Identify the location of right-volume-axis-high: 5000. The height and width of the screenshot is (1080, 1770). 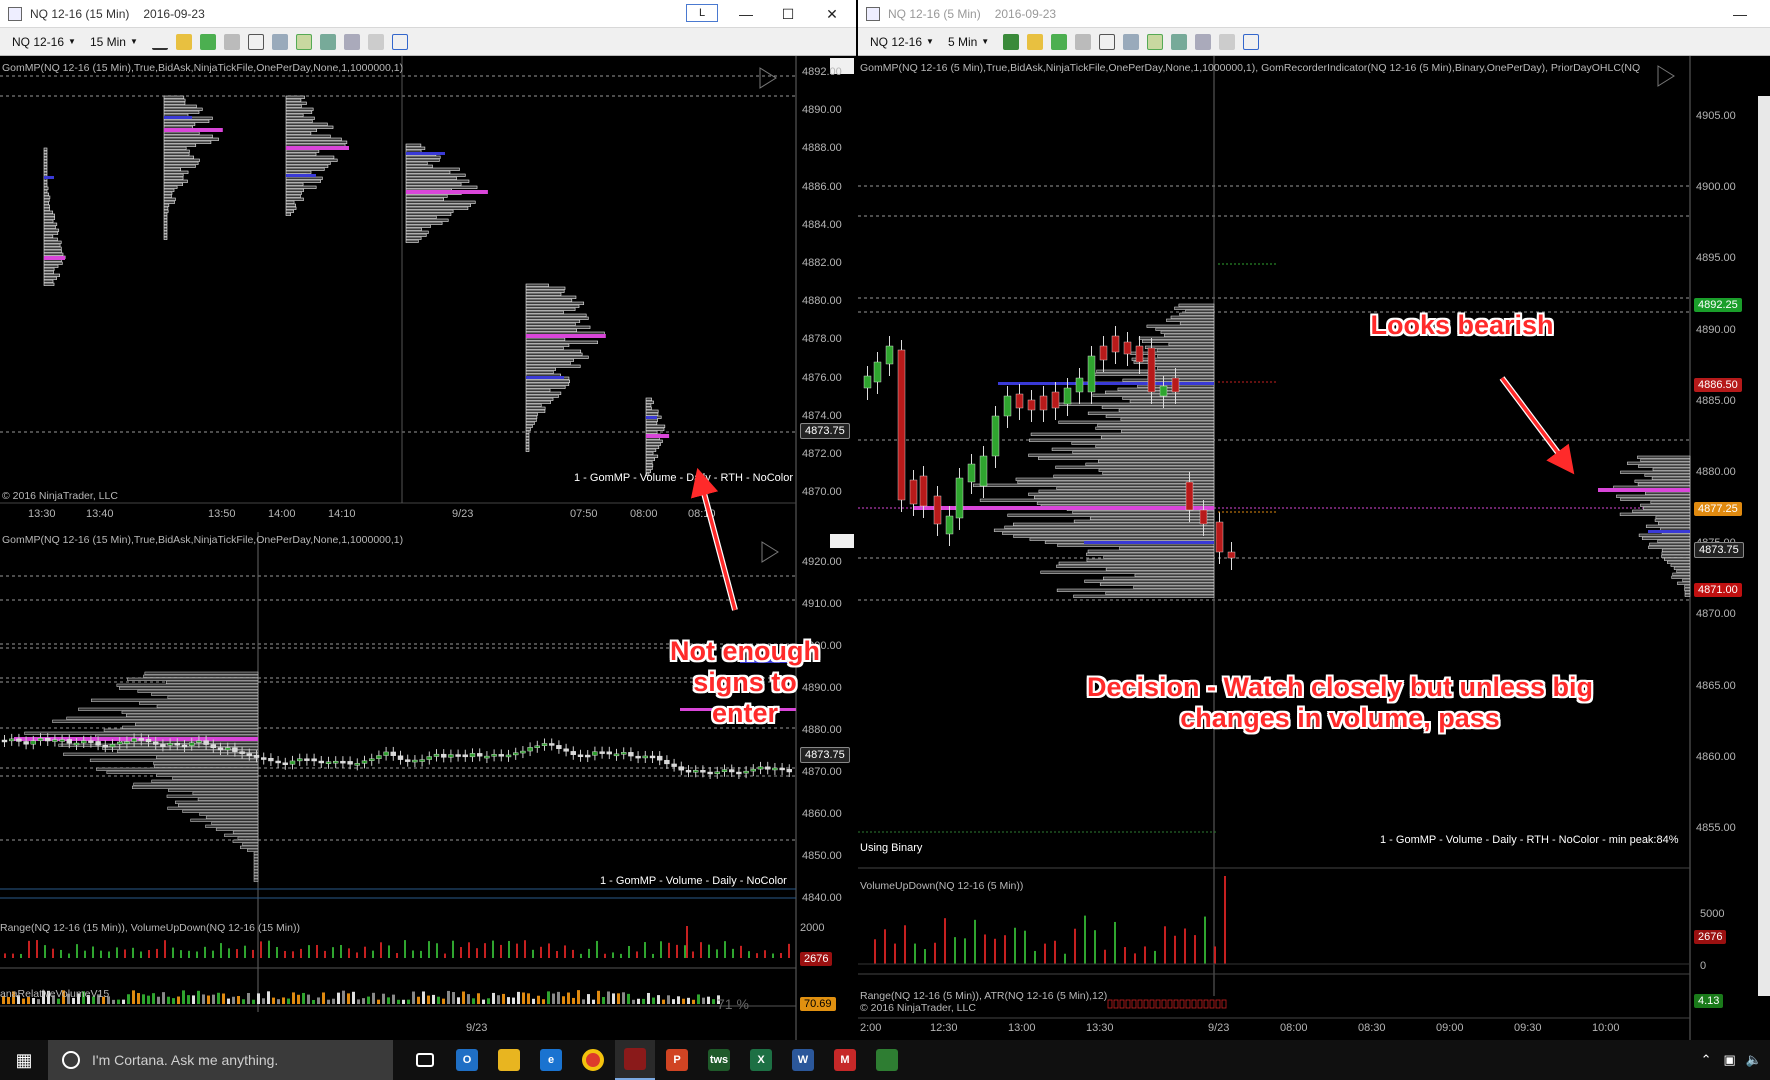
(1712, 914).